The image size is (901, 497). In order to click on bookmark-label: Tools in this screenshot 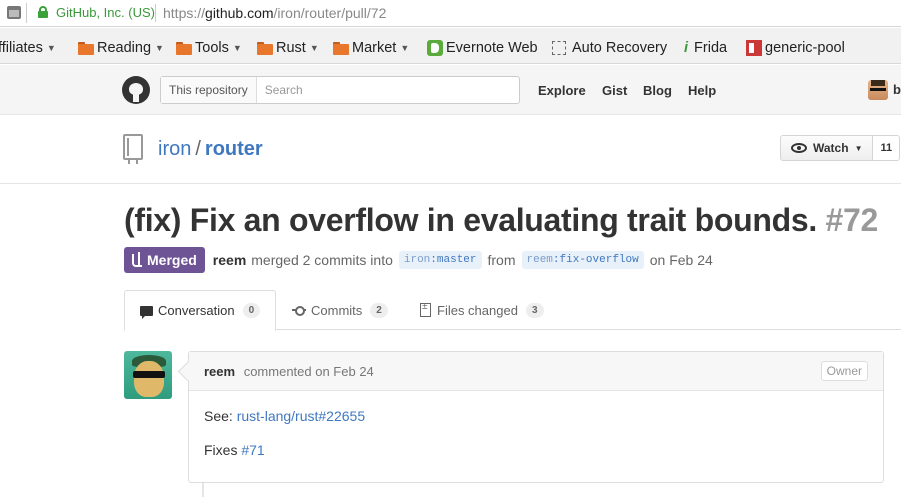, I will do `click(212, 48)`.